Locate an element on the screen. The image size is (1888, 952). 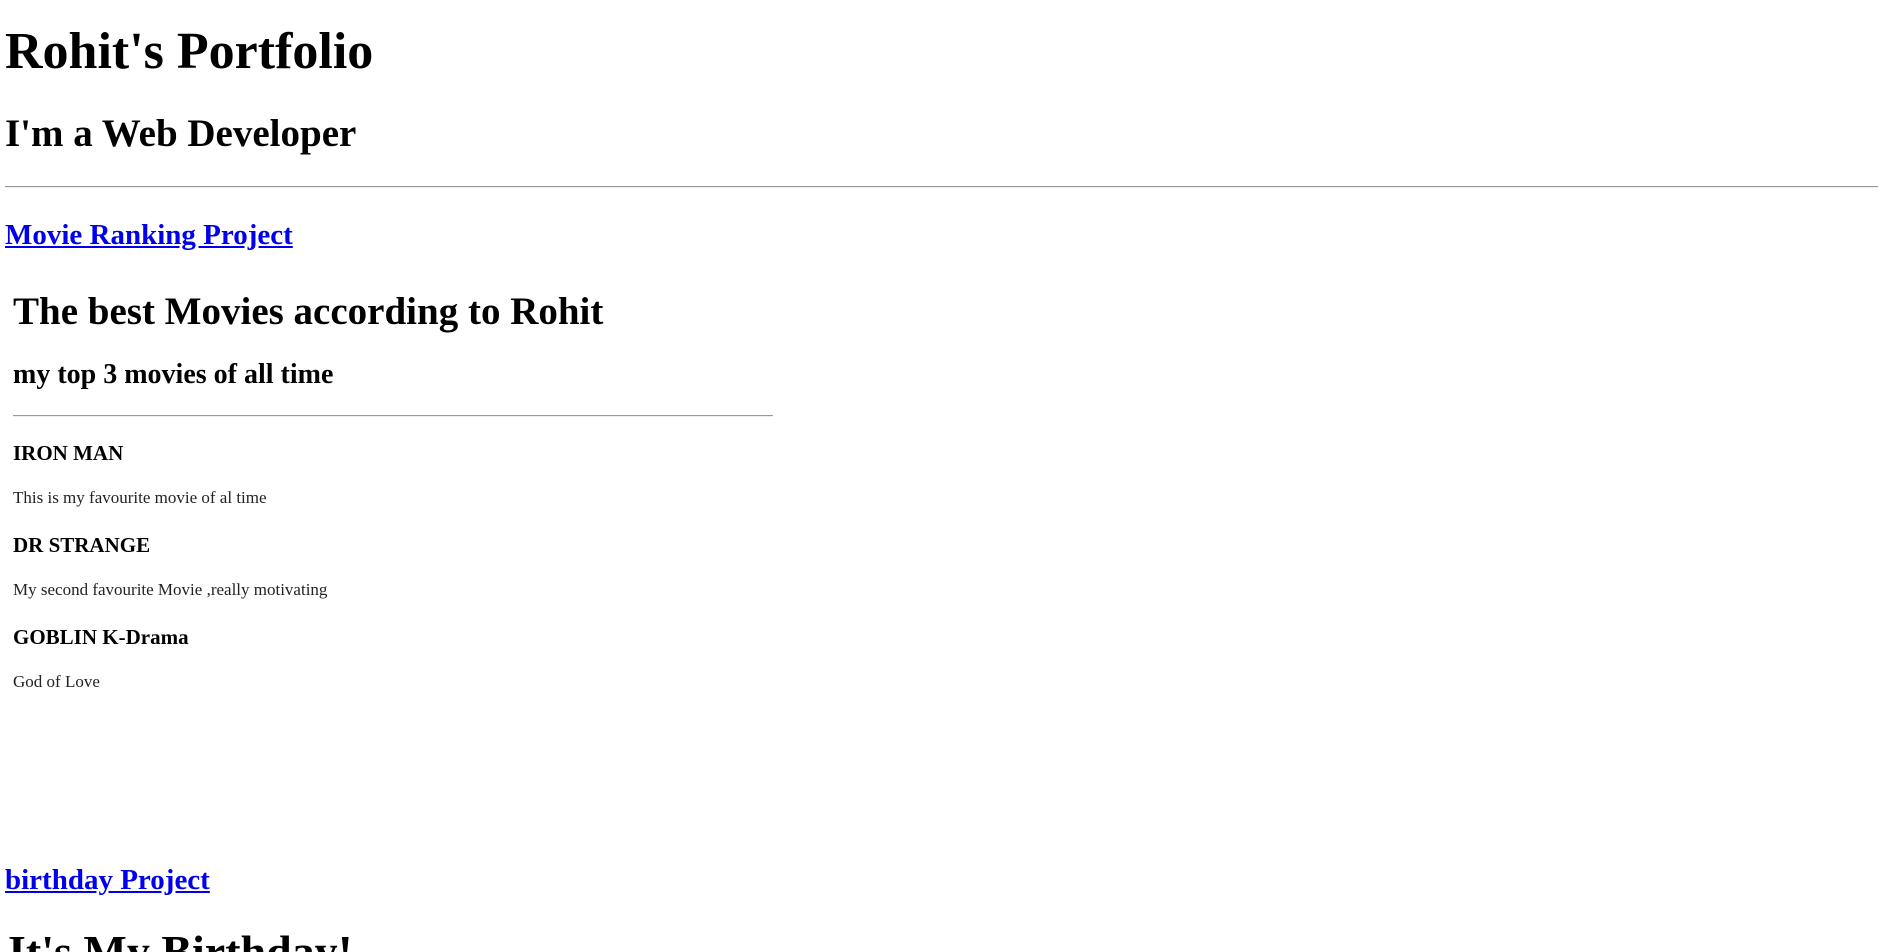
movie-embed-title: The best Movies according to Rohit is located at coordinates (308, 311).